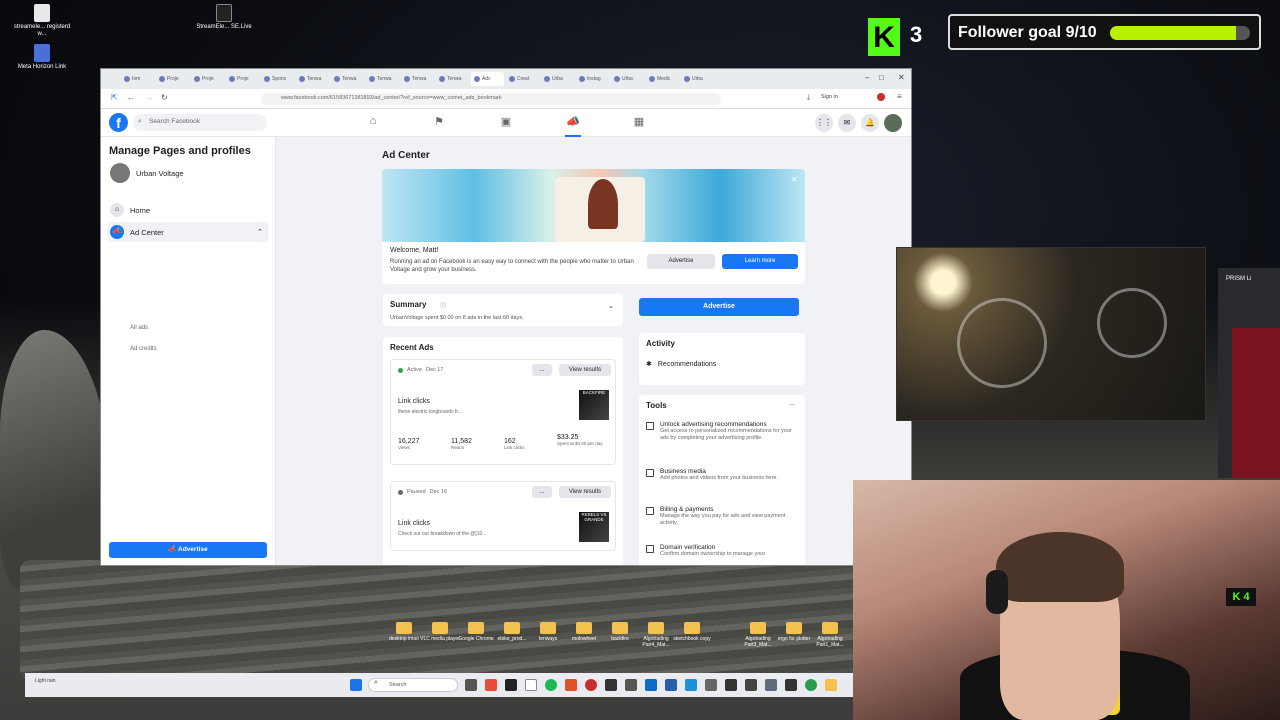  I want to click on advertise-button-secondary: Advertise, so click(681, 261).